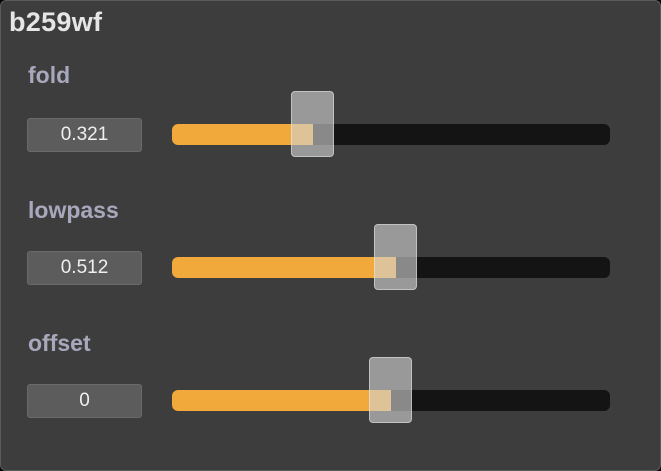 The height and width of the screenshot is (471, 661). I want to click on offset-slider-thumb, so click(390, 390).